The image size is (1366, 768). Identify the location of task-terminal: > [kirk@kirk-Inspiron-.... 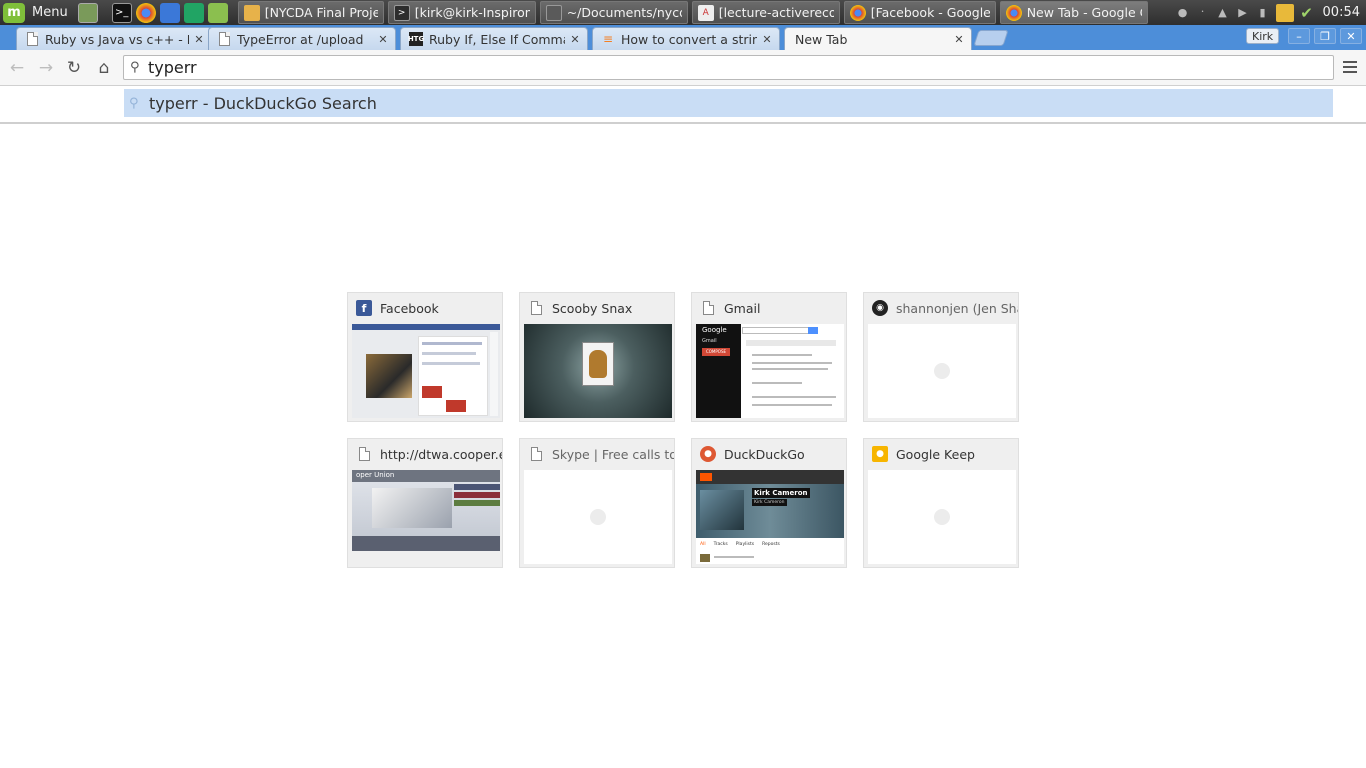
(461, 12).